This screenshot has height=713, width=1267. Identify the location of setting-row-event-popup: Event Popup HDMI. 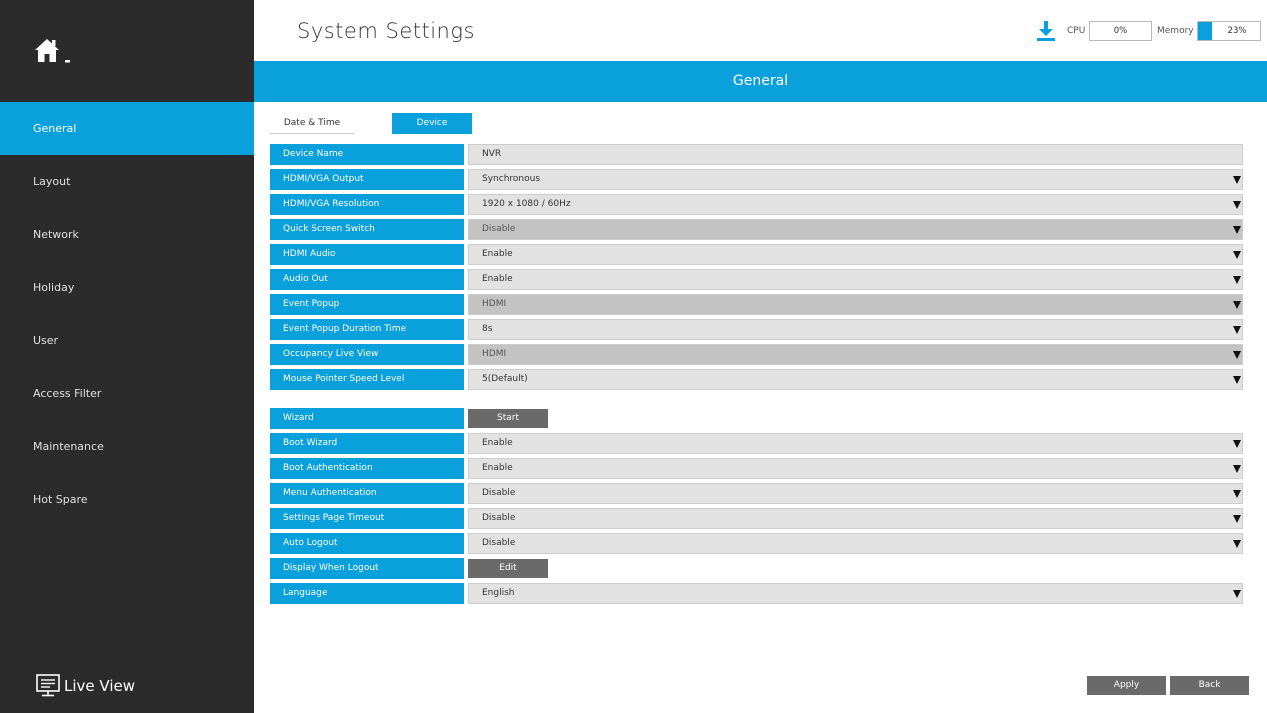
(756, 304).